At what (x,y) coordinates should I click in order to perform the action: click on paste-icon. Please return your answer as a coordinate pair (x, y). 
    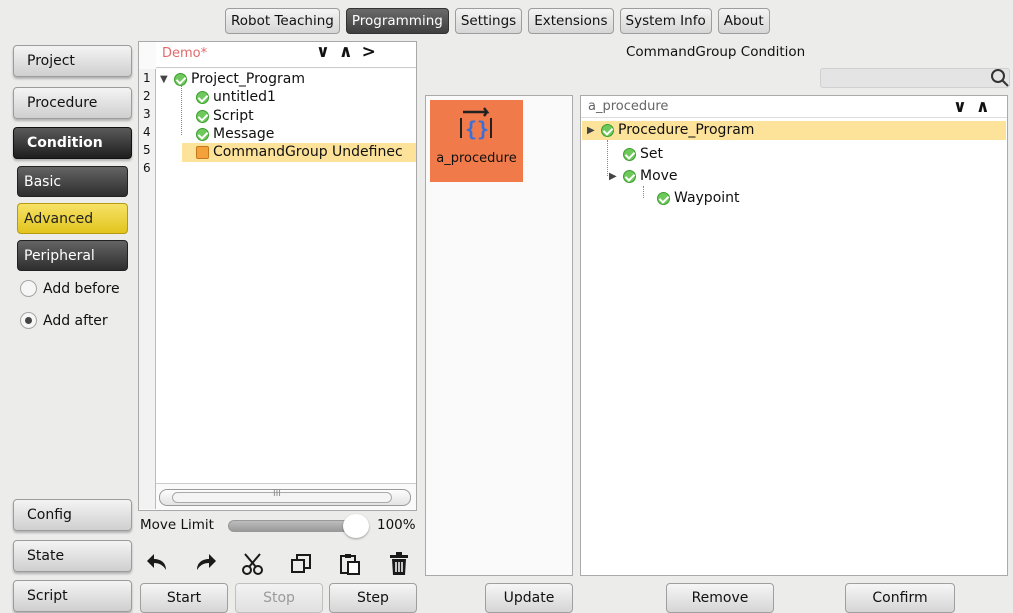
    Looking at the image, I should click on (350, 565).